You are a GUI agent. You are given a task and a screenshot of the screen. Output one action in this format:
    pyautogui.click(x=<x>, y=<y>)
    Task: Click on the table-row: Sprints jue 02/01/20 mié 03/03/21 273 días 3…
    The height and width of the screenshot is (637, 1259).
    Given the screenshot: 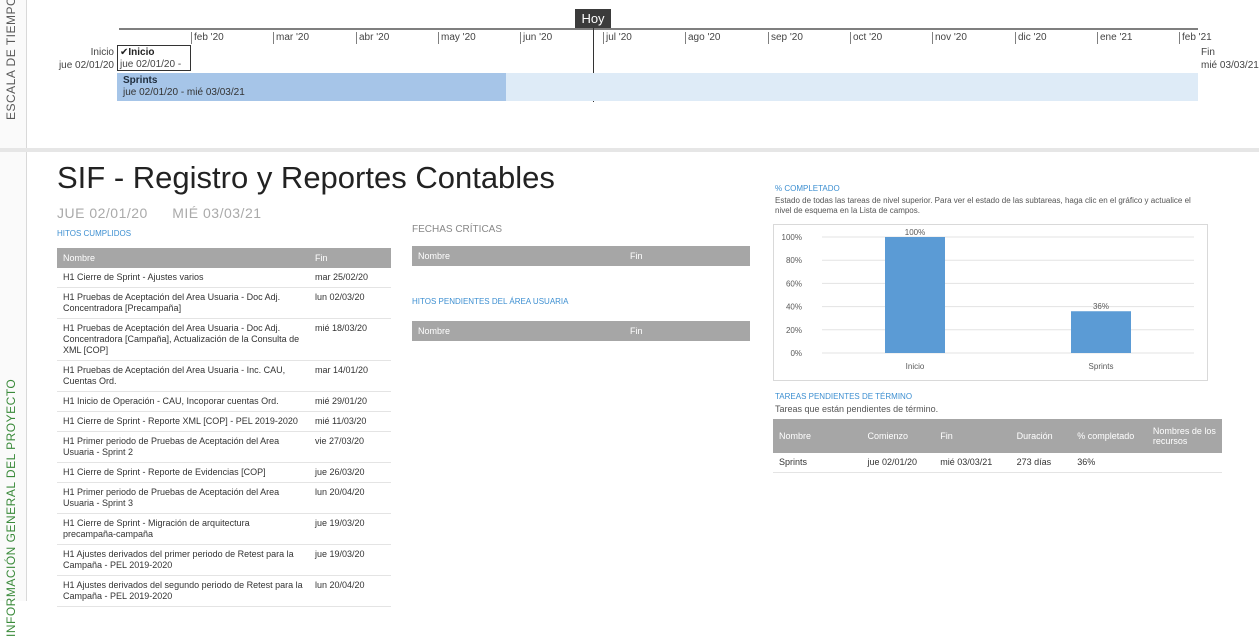 What is the action you would take?
    pyautogui.click(x=997, y=463)
    